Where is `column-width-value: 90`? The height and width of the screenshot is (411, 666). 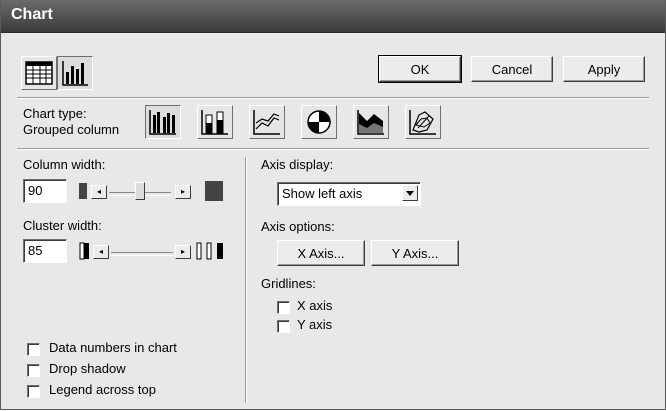
column-width-value: 90 is located at coordinates (35, 190).